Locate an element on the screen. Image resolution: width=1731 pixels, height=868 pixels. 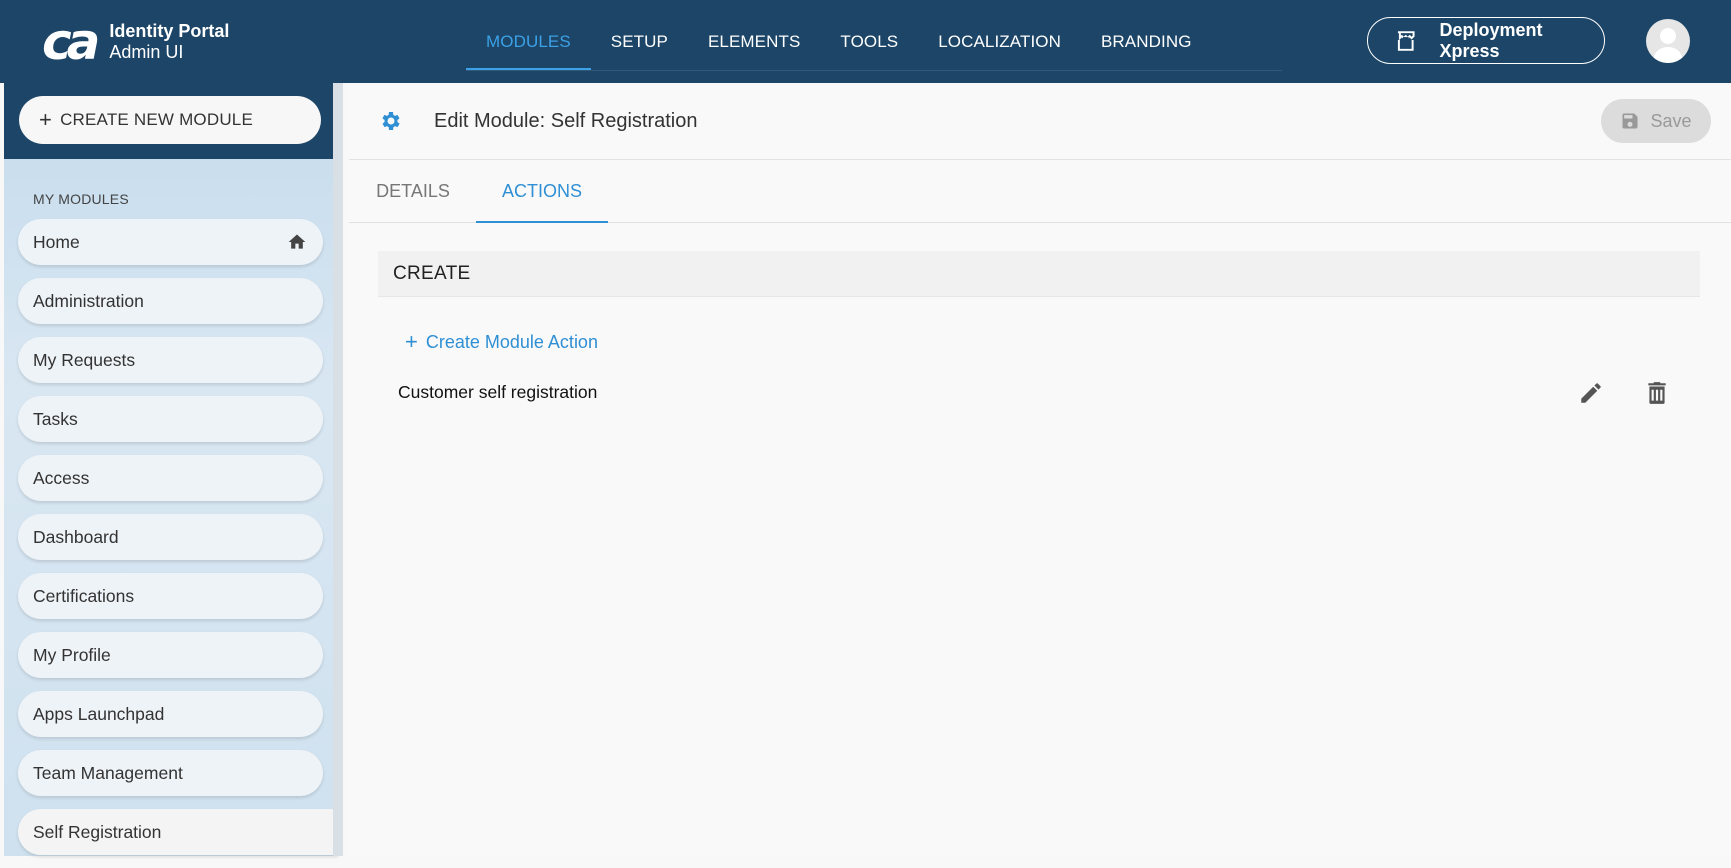
save-button: Save is located at coordinates (1656, 121).